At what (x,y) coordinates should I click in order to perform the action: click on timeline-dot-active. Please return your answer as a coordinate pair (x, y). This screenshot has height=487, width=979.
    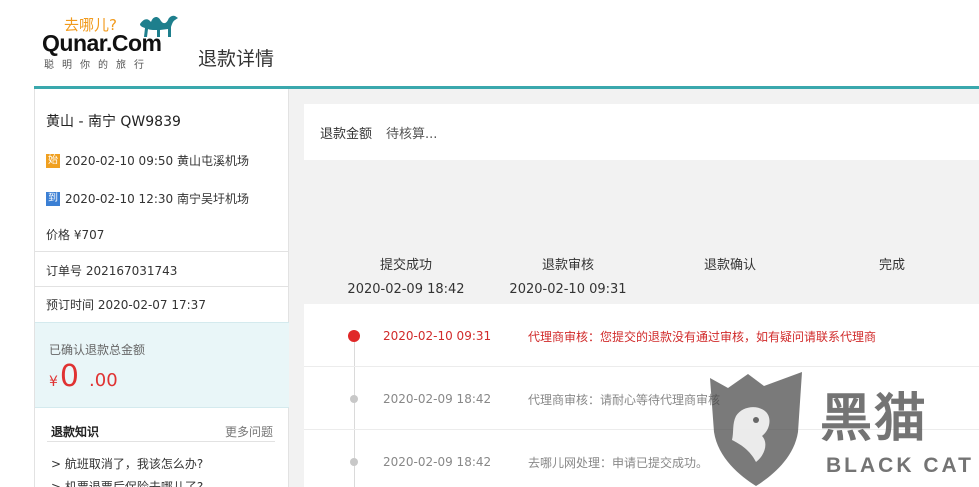
    Looking at the image, I should click on (354, 336).